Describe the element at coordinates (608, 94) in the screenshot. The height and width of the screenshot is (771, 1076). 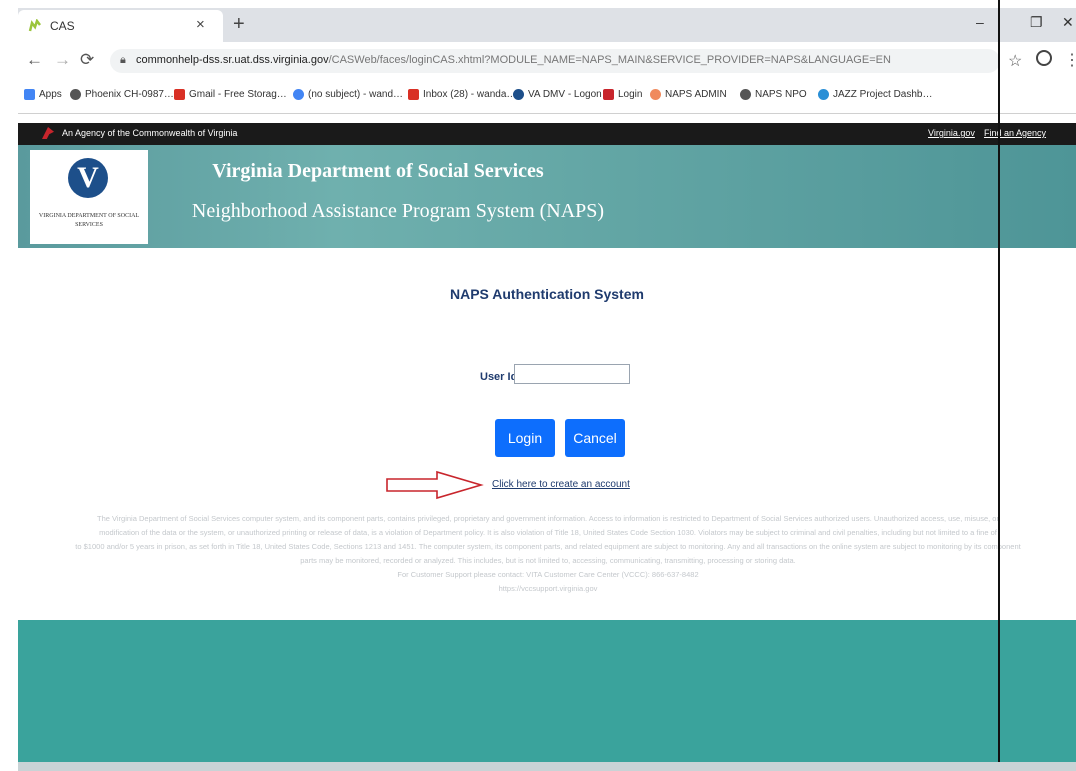
I see `login-icon` at that location.